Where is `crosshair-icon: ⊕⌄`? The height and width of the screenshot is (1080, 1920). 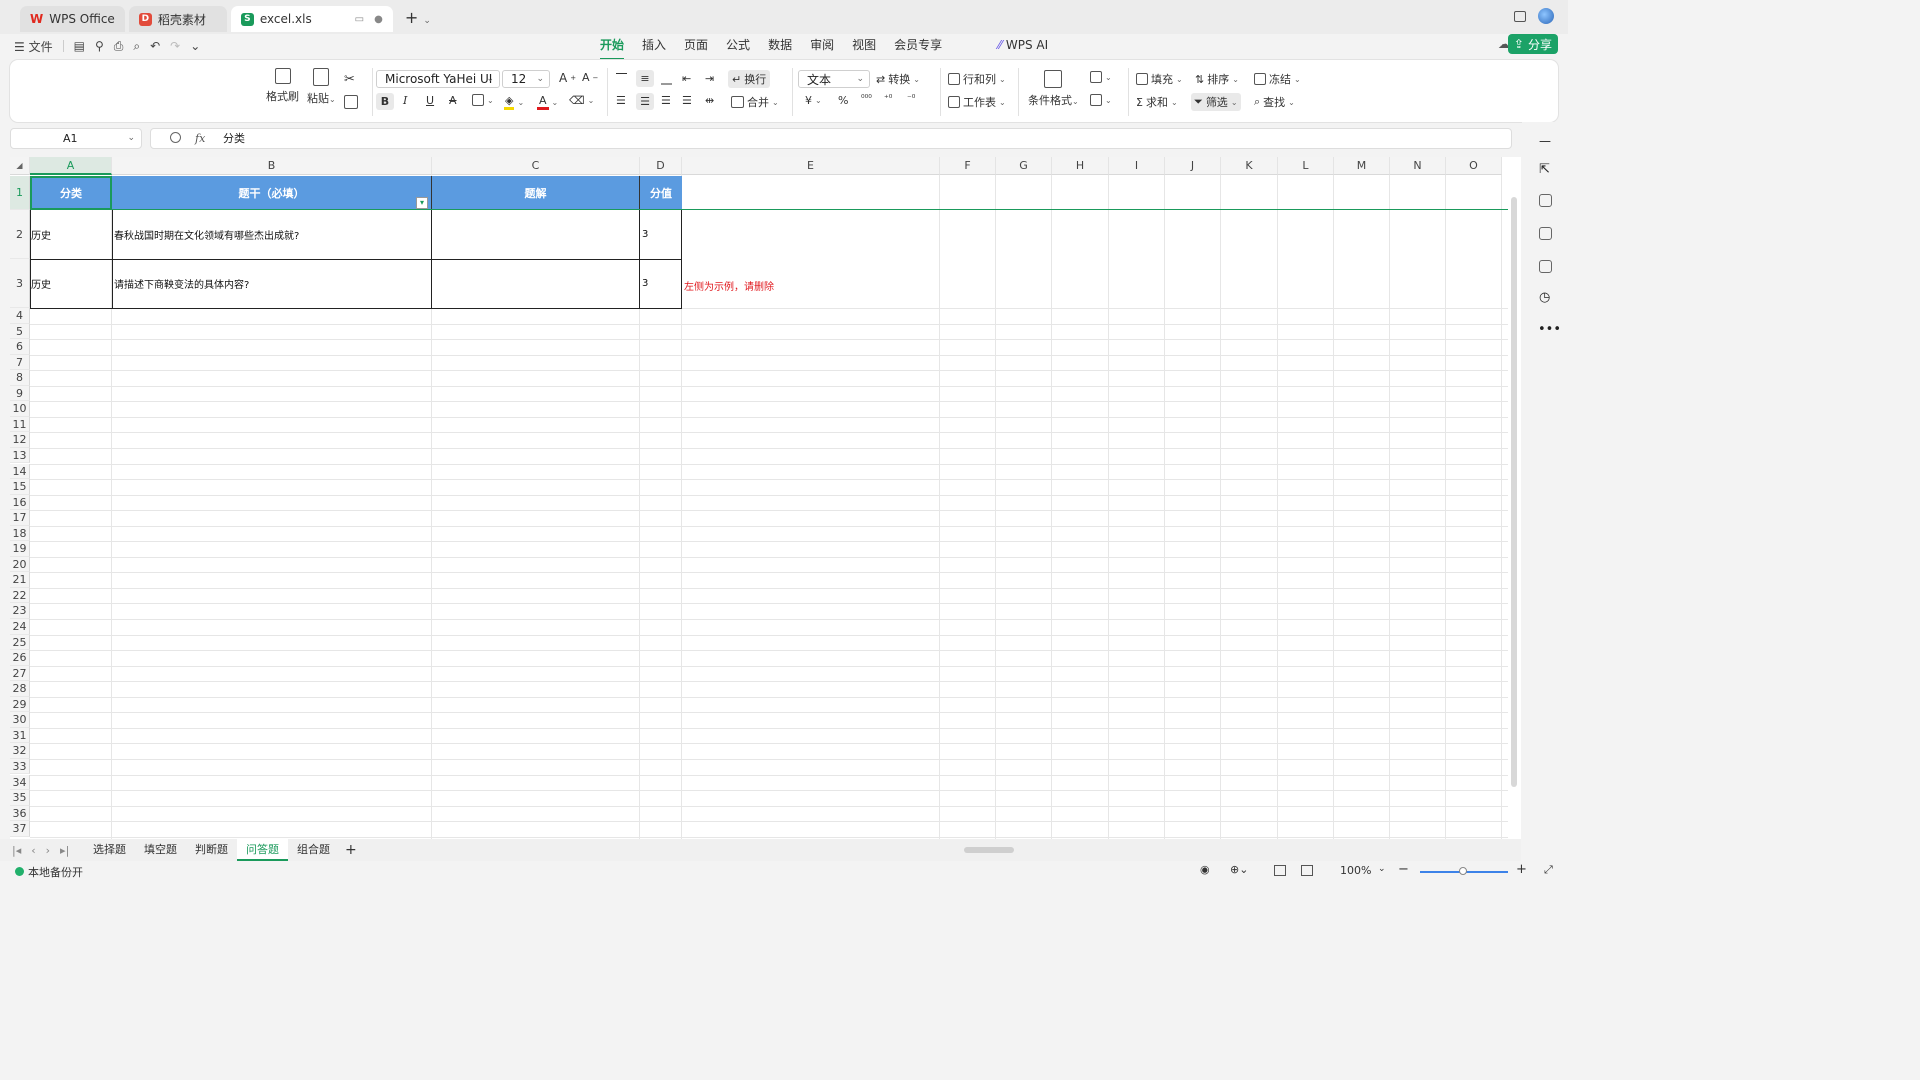 crosshair-icon: ⊕⌄ is located at coordinates (1239, 869).